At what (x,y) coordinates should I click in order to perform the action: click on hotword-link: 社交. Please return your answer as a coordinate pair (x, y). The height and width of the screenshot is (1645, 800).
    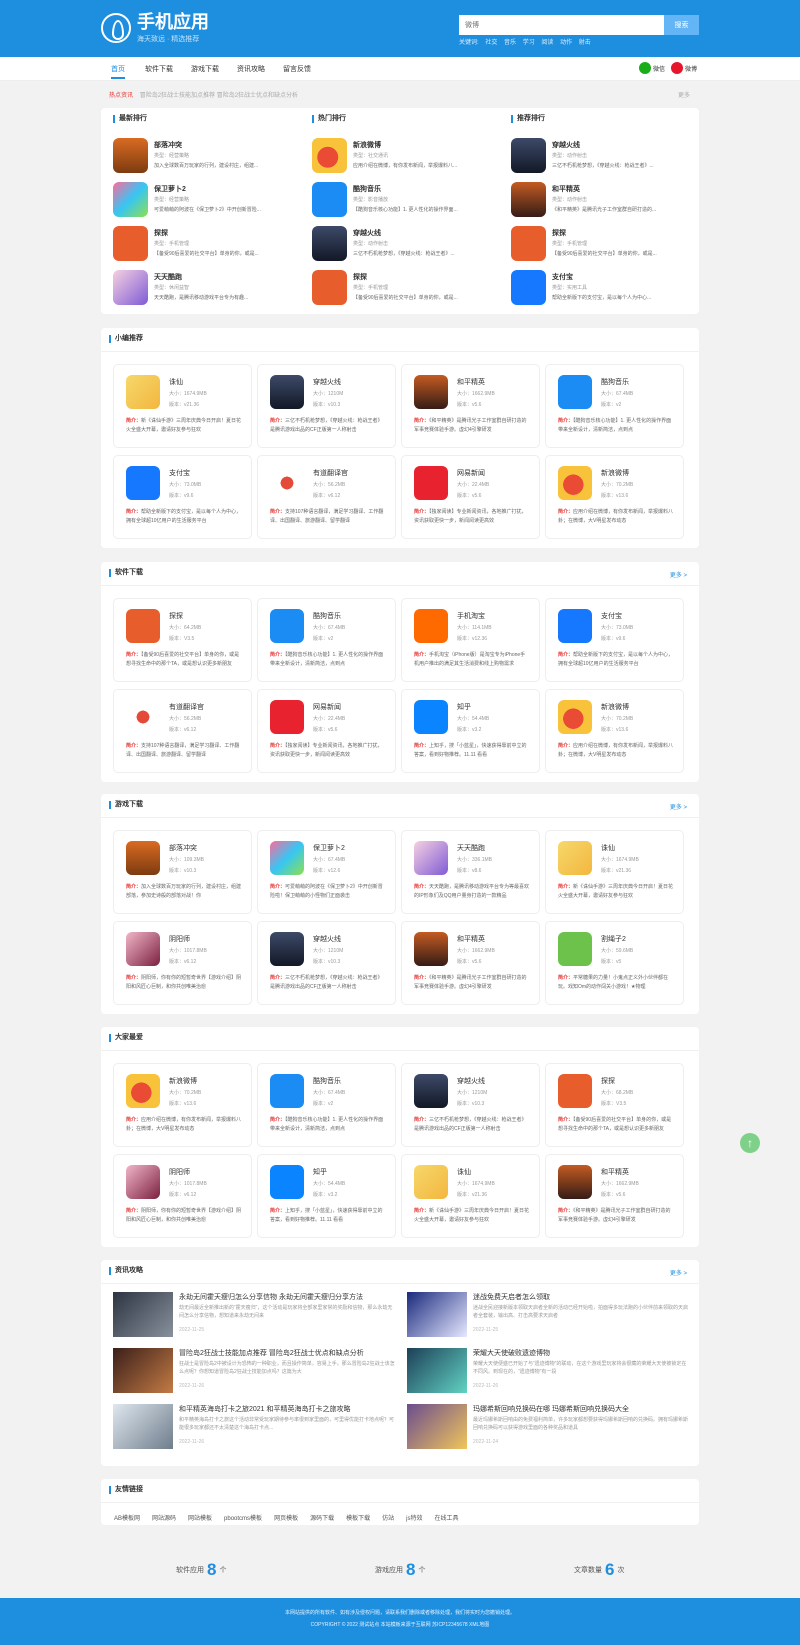
    Looking at the image, I should click on (491, 43).